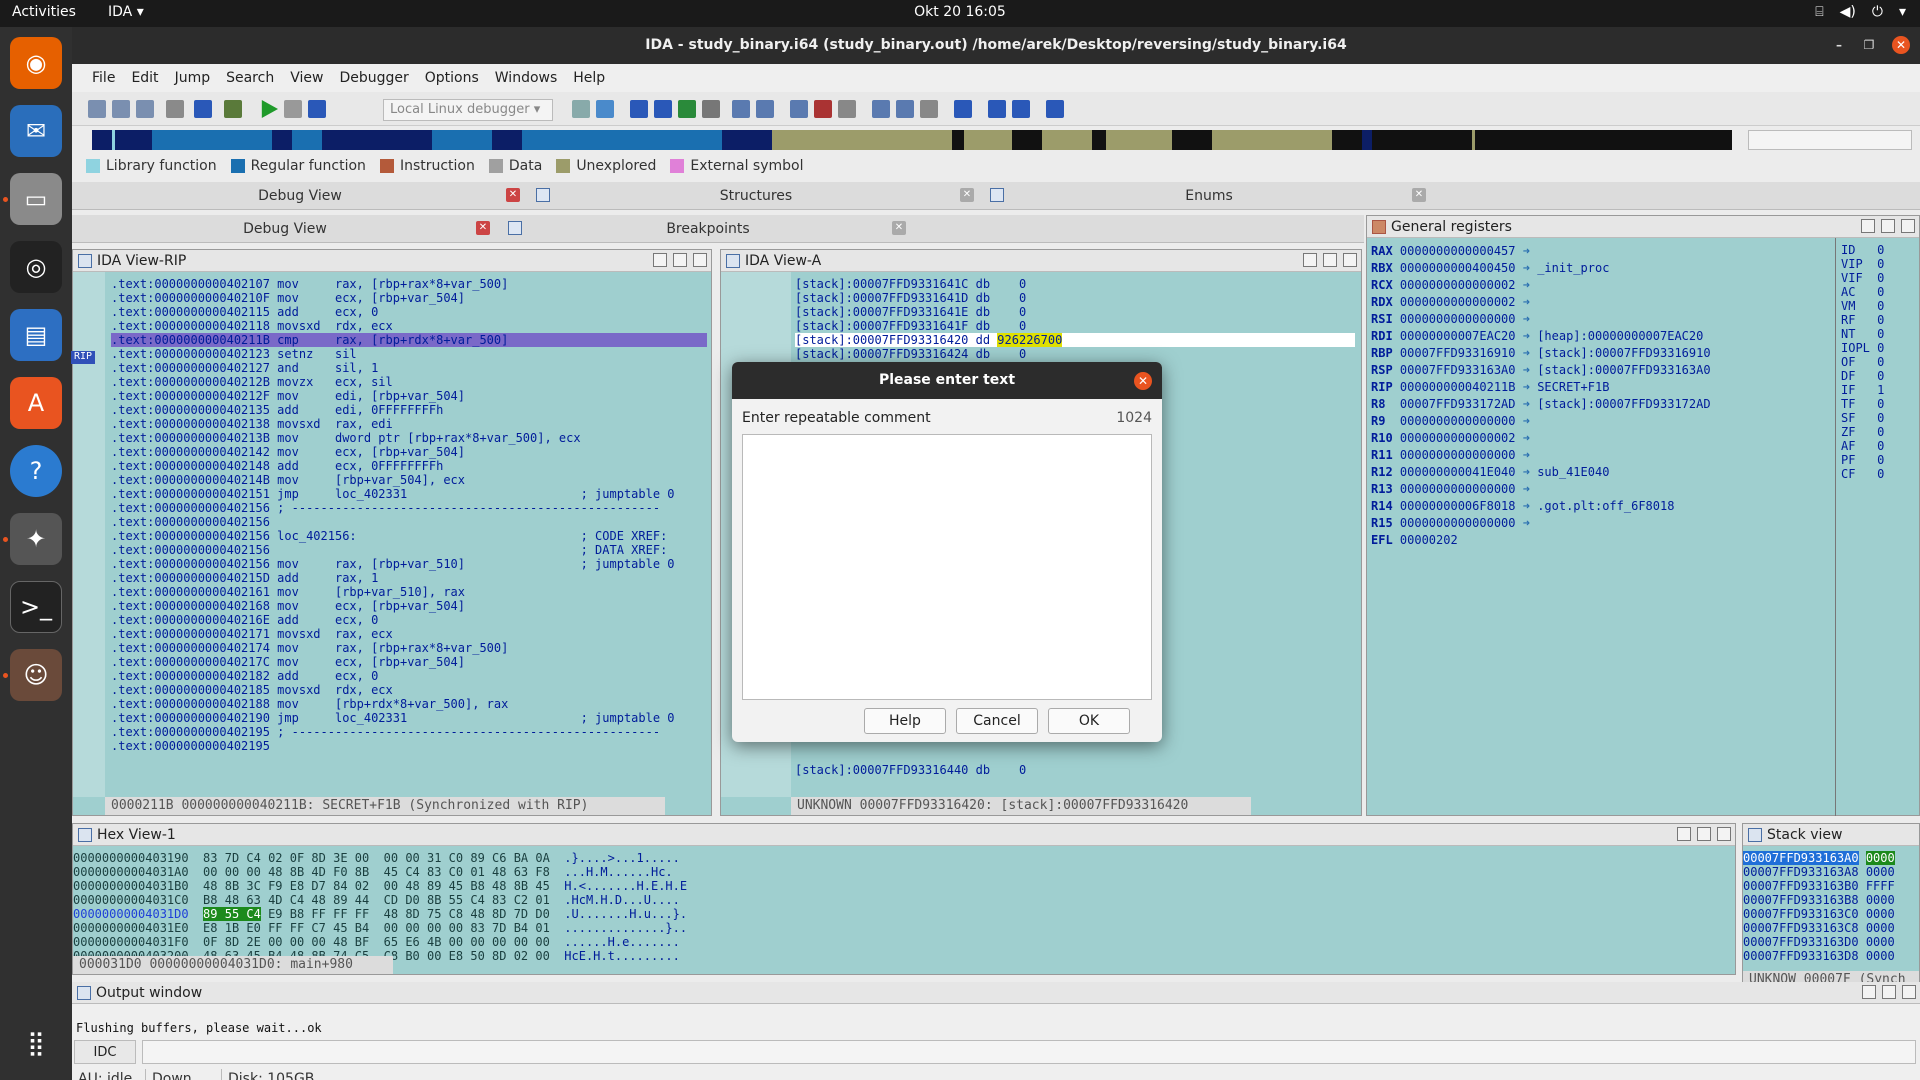 This screenshot has height=1080, width=1920. Describe the element at coordinates (1075, 340) in the screenshot. I see `code-line: [stack]:00007FFD93316420 dd 926226700` at that location.